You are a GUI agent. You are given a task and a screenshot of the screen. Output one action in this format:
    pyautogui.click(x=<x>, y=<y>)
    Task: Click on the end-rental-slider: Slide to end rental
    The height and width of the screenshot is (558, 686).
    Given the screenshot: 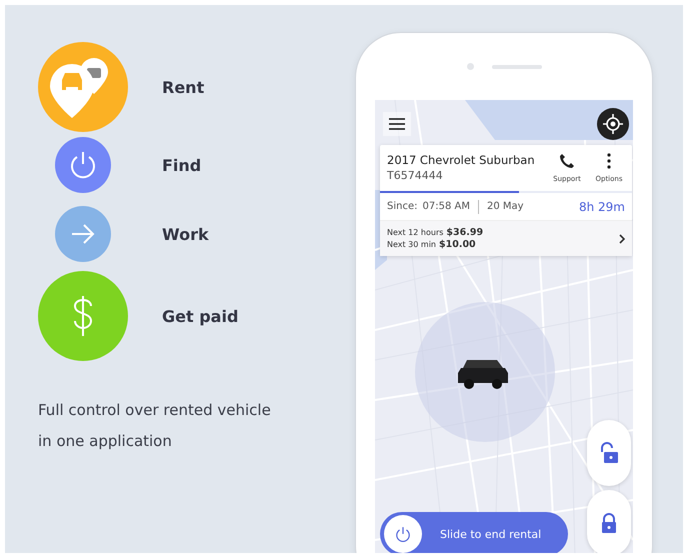 What is the action you would take?
    pyautogui.click(x=474, y=532)
    